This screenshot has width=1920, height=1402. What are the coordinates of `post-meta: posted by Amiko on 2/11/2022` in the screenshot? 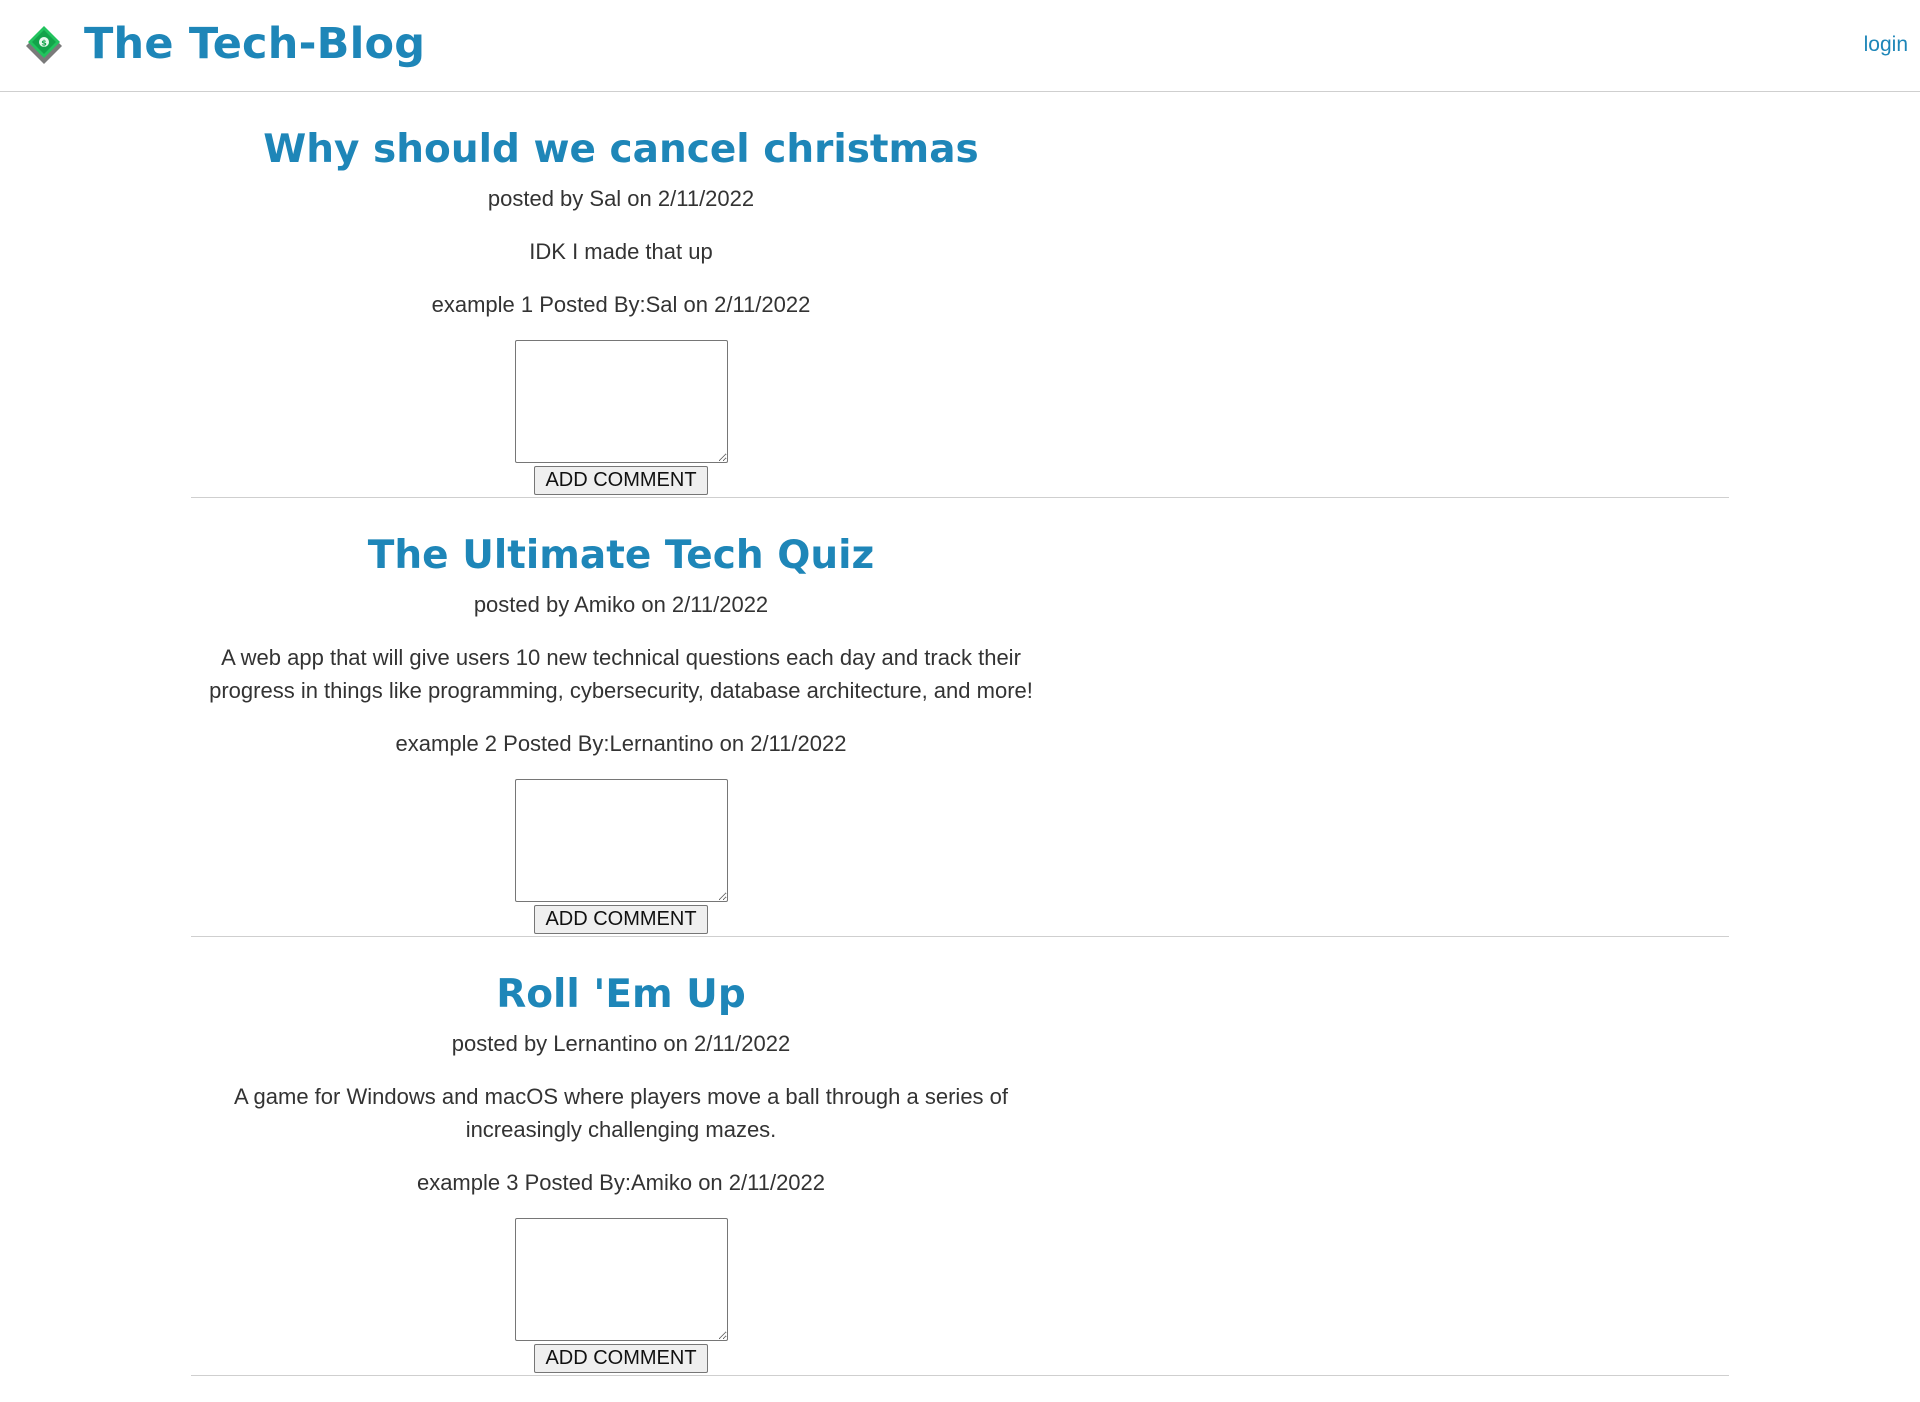 It's located at (621, 604).